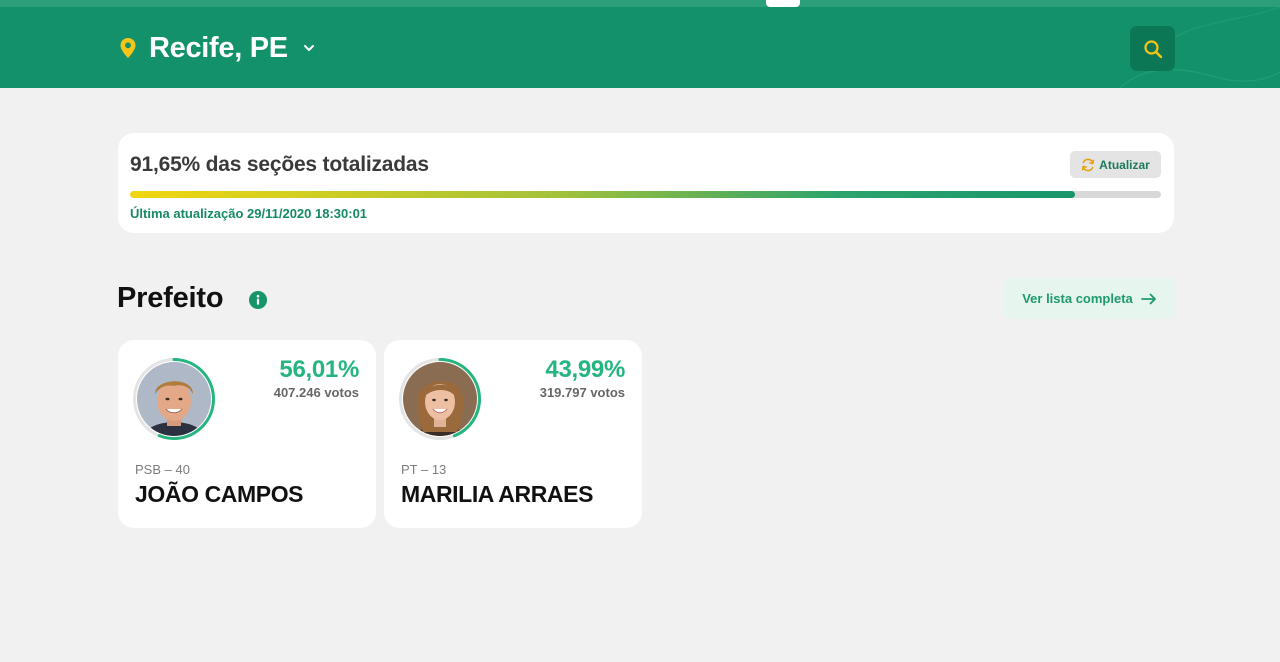 The image size is (1280, 662). I want to click on location-name: Recife, PE, so click(218, 47).